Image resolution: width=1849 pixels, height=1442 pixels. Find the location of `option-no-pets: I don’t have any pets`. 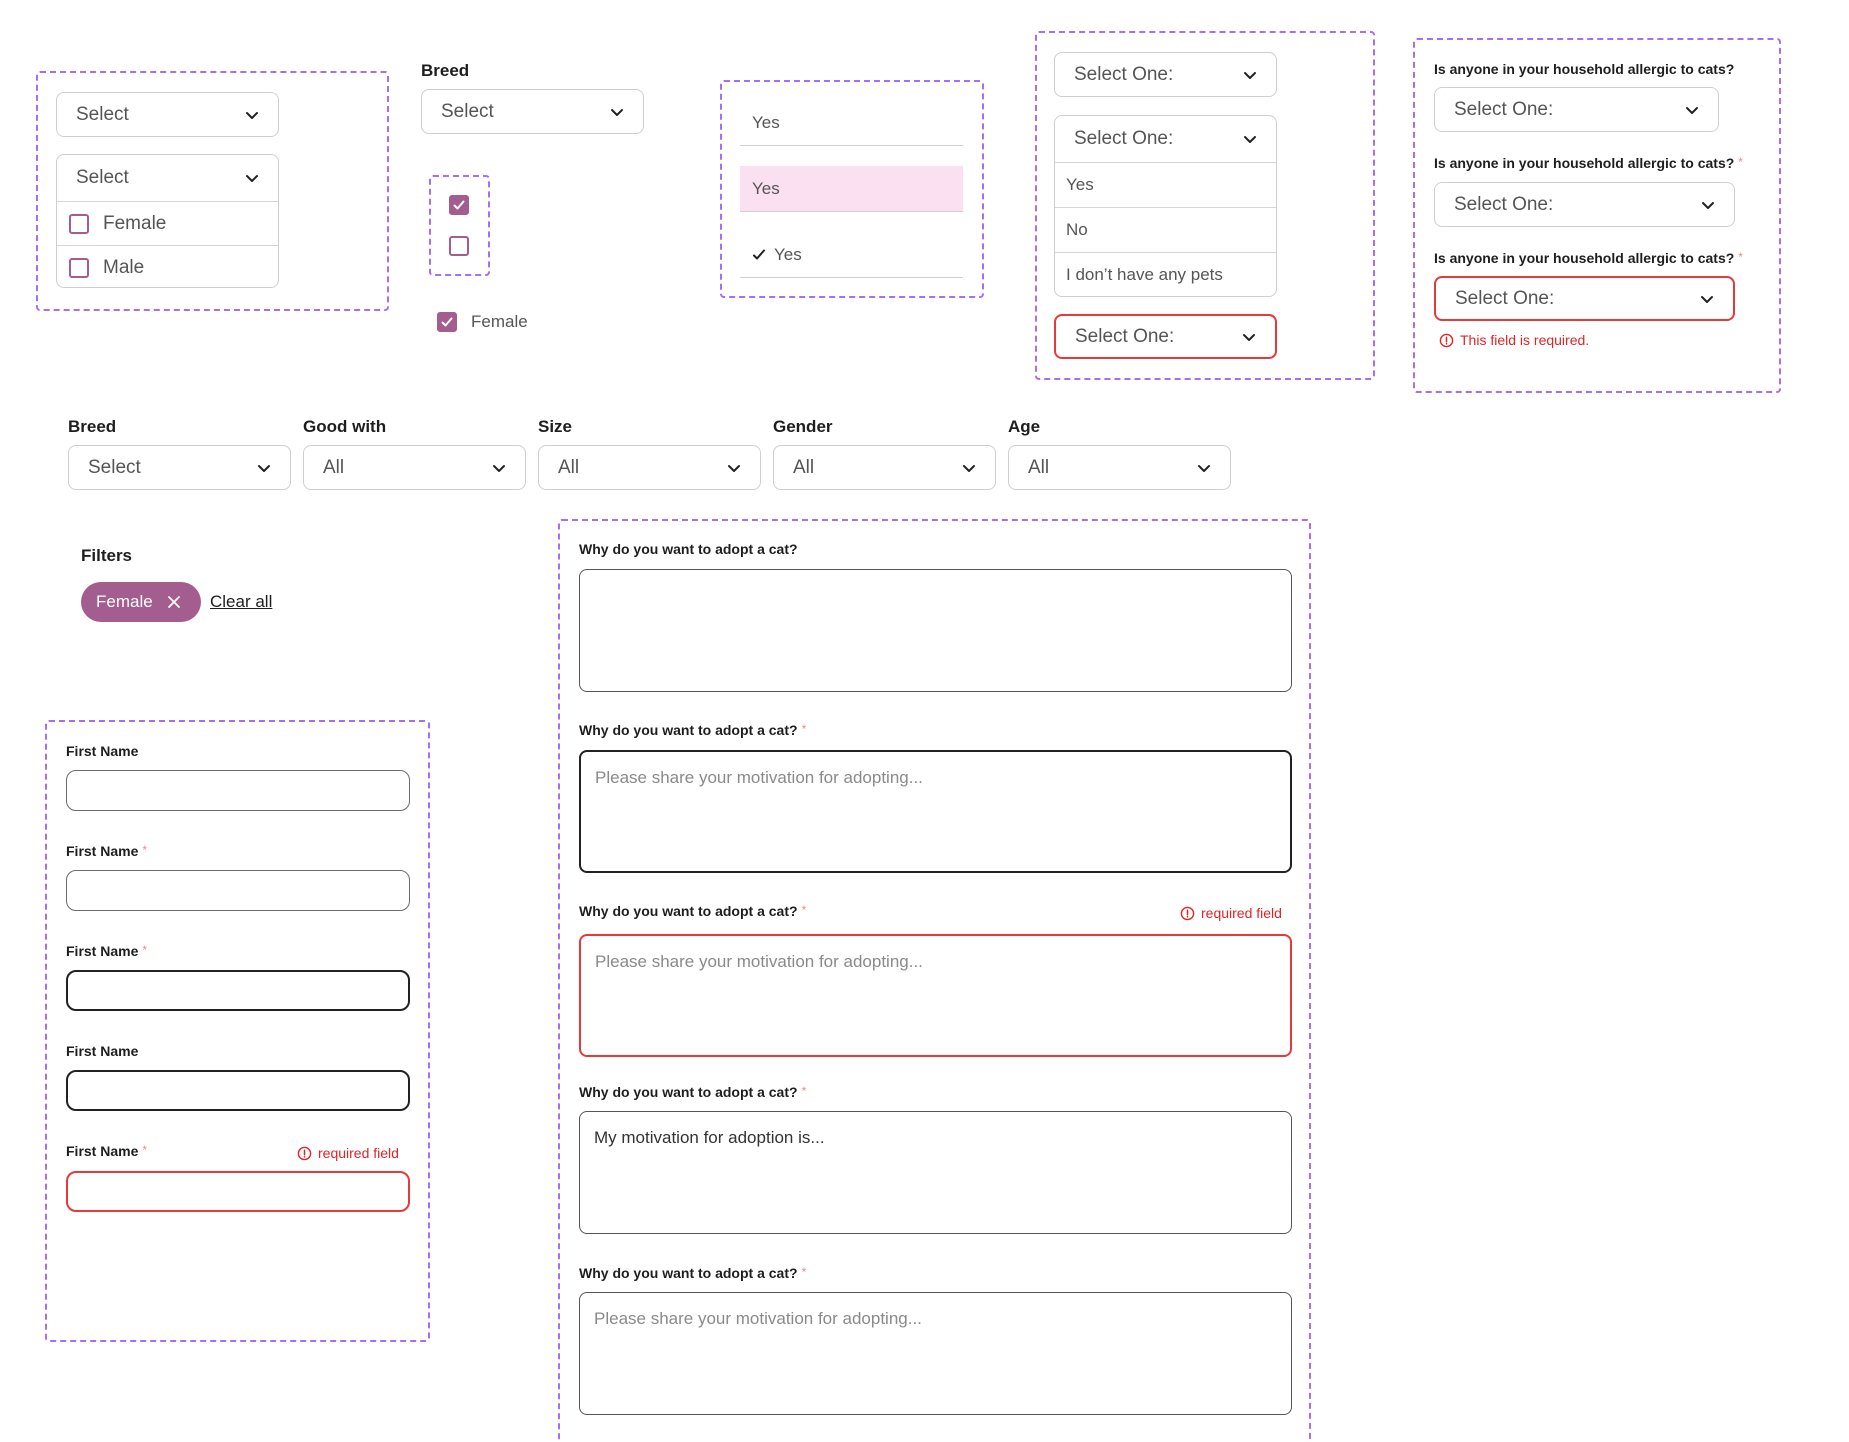

option-no-pets: I don’t have any pets is located at coordinates (1165, 274).